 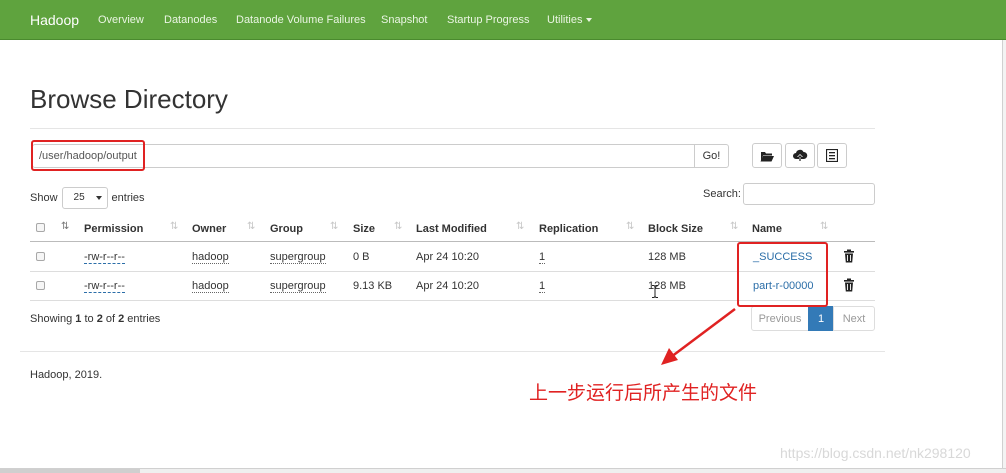 I want to click on text-cursor-icon, so click(x=655, y=291).